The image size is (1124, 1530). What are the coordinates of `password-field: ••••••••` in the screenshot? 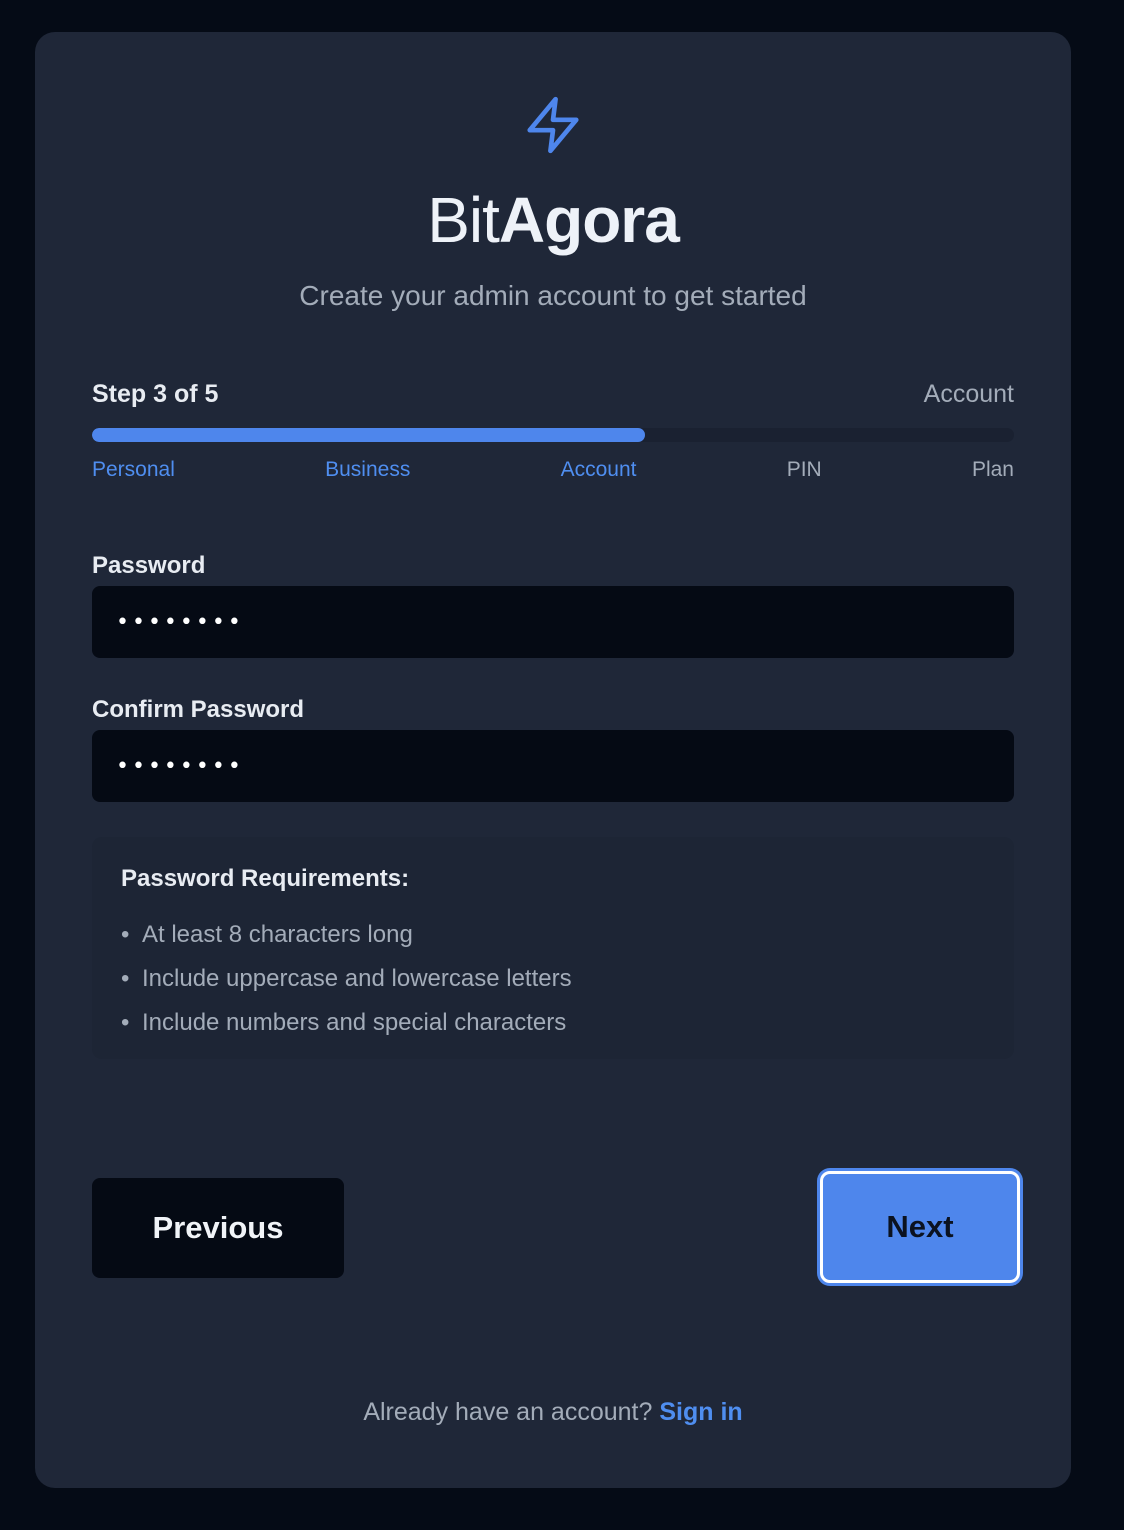 It's located at (553, 622).